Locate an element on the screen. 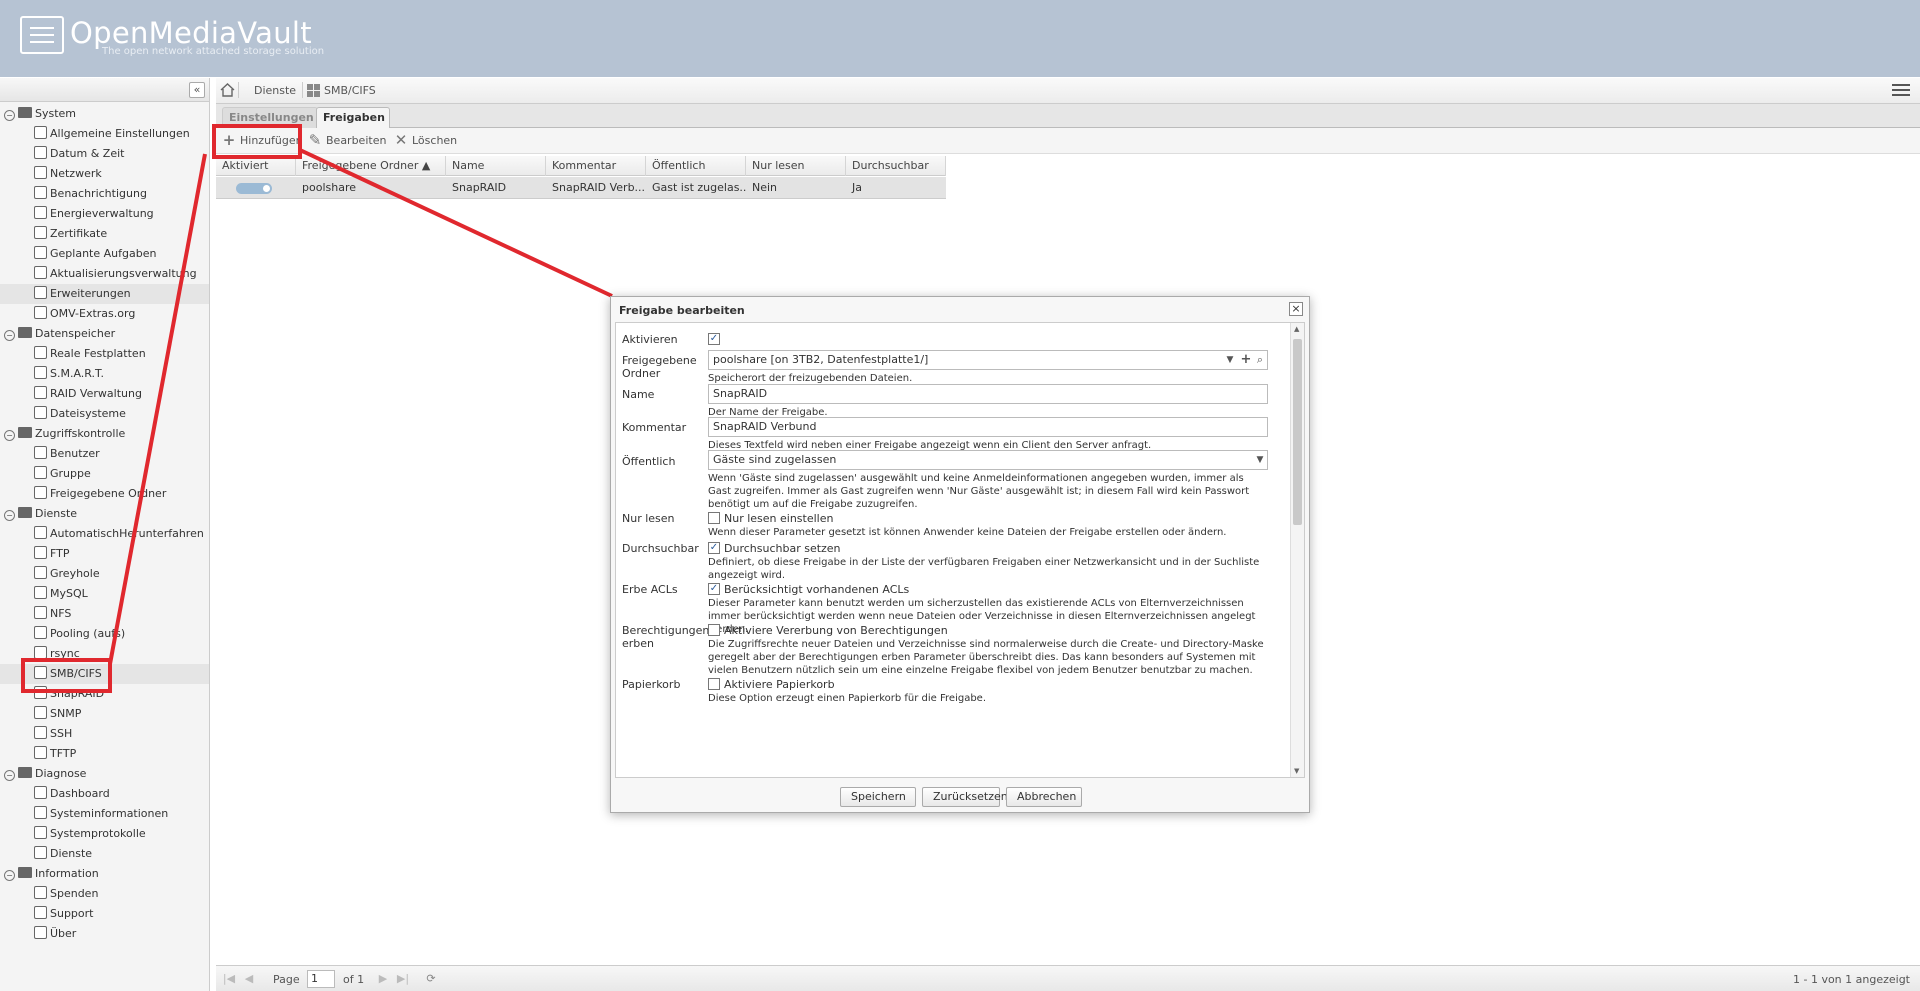  toggle-switch is located at coordinates (254, 188).